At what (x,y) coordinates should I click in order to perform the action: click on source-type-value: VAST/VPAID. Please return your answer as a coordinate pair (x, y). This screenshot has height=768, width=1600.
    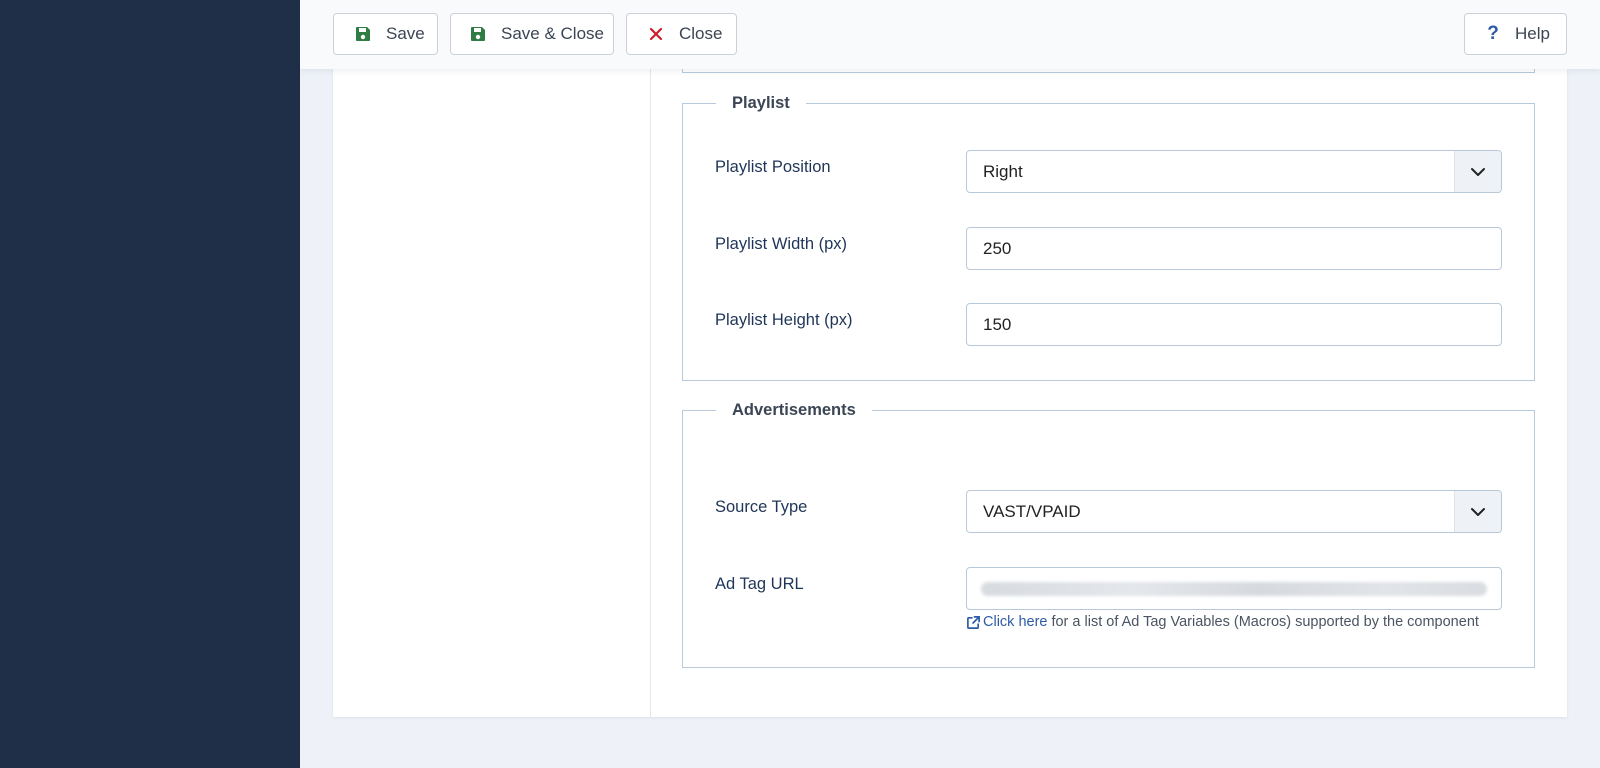
    Looking at the image, I should click on (1032, 511).